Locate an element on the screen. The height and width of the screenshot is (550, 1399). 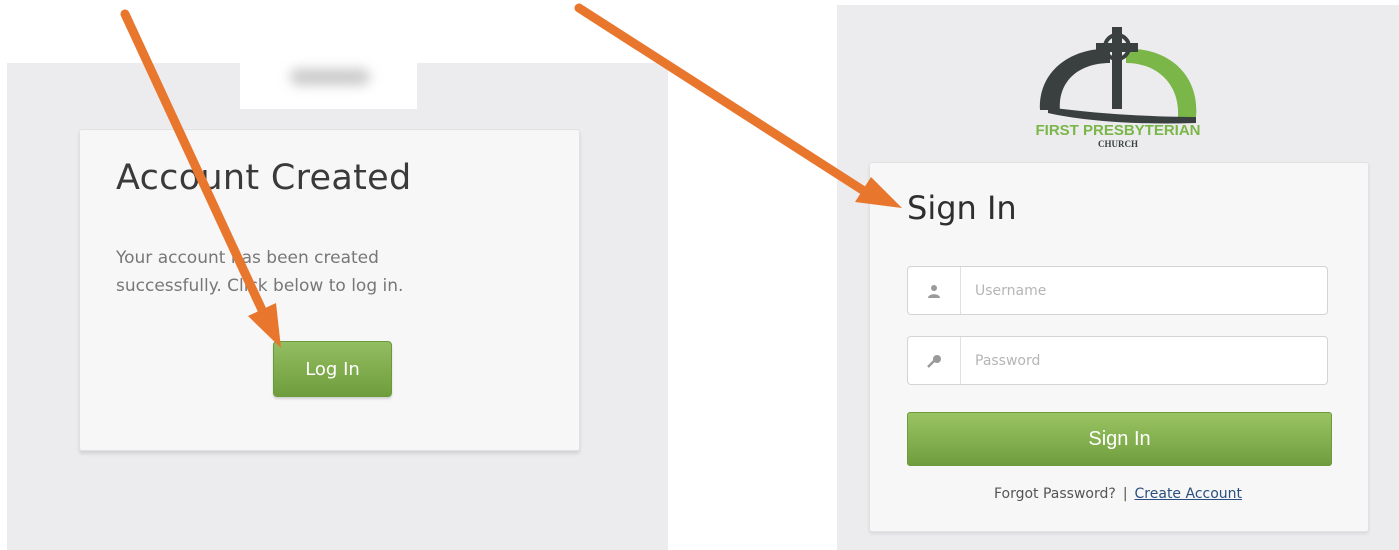
password-input is located at coordinates (1144, 360).